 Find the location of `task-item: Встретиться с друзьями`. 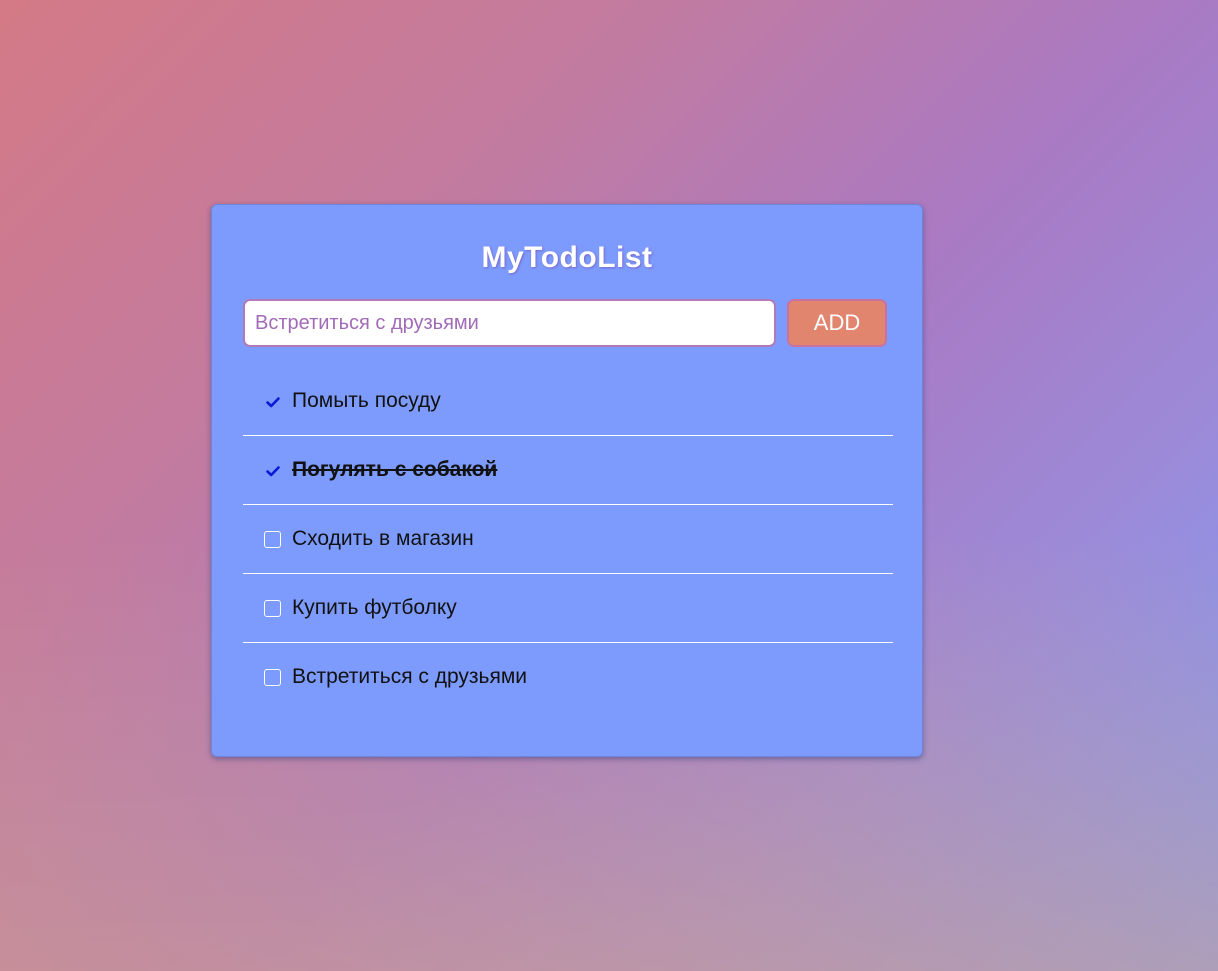

task-item: Встретиться с друзьями is located at coordinates (568, 677).